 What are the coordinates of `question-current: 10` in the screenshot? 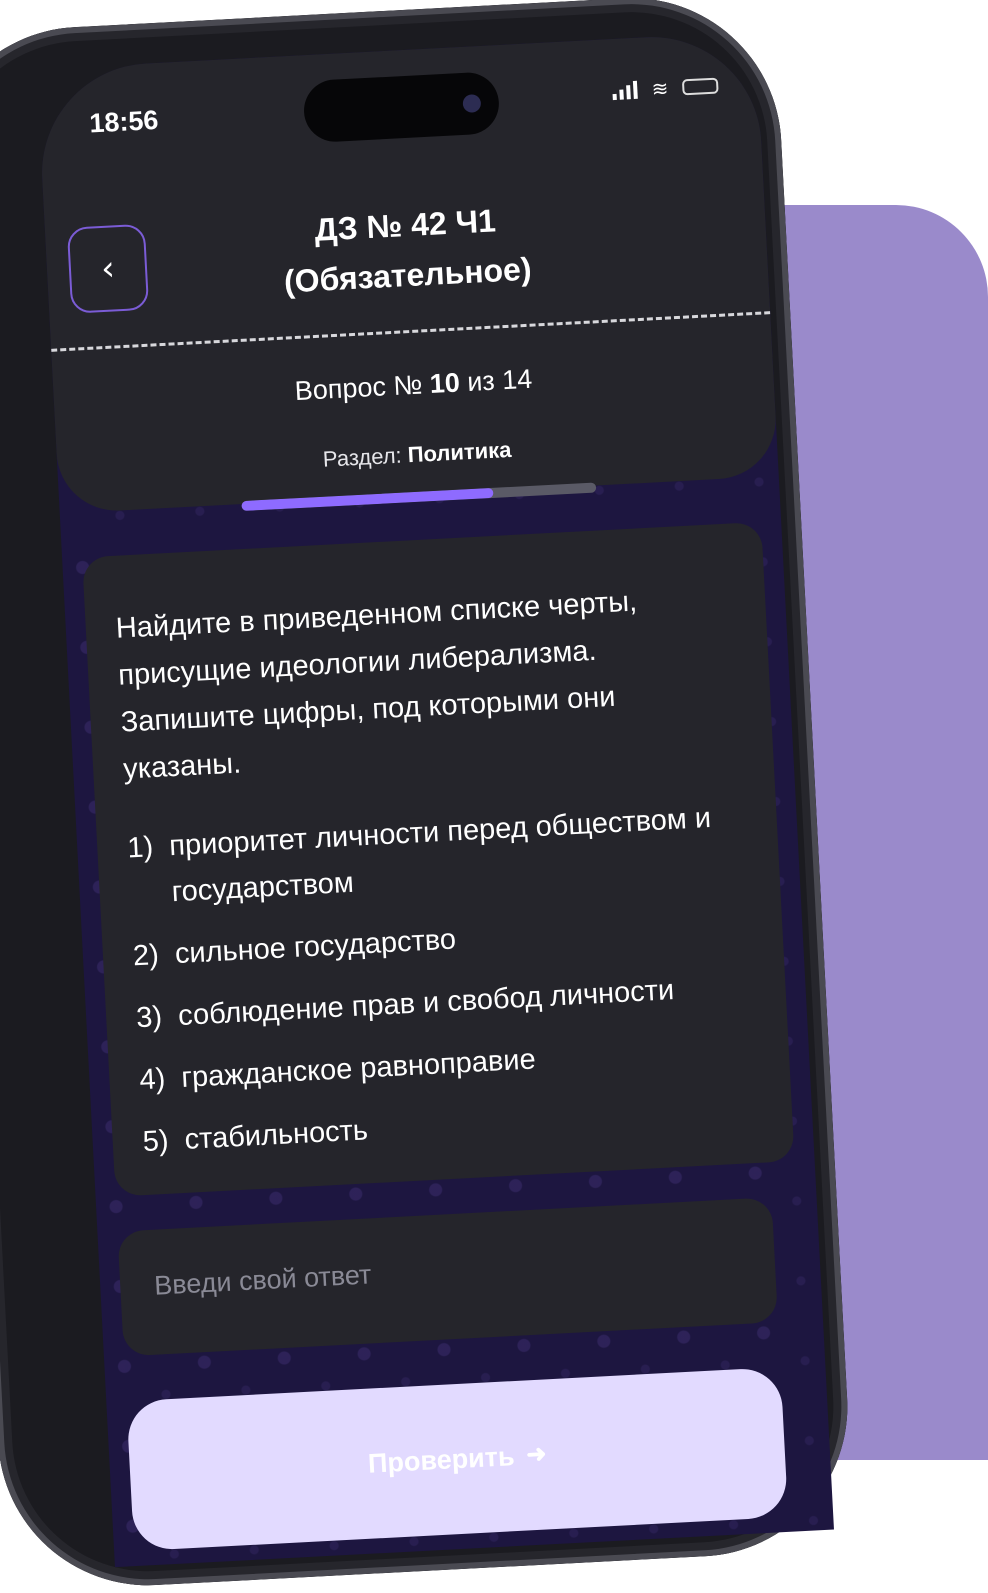 It's located at (444, 383).